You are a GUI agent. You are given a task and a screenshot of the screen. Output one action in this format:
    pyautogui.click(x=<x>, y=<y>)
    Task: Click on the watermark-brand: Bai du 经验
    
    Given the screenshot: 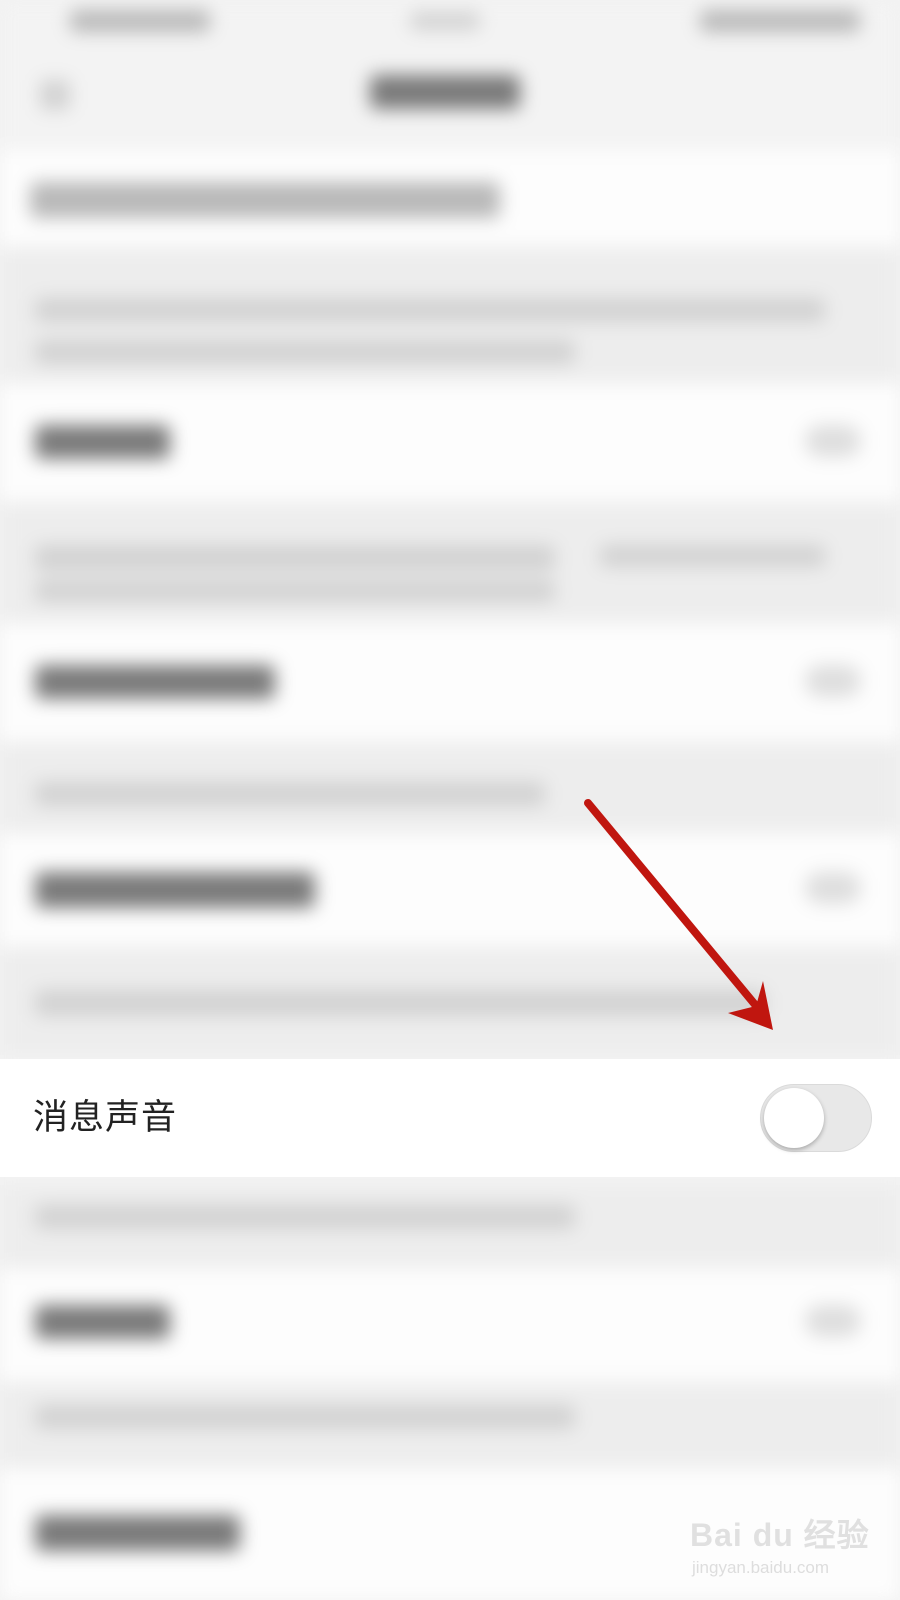 What is the action you would take?
    pyautogui.click(x=780, y=1535)
    